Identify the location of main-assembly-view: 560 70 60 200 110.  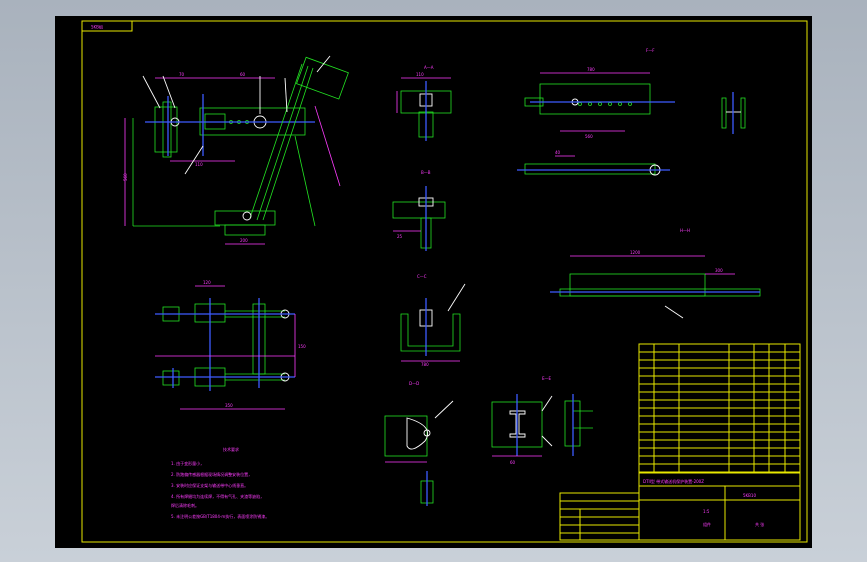
(236, 150).